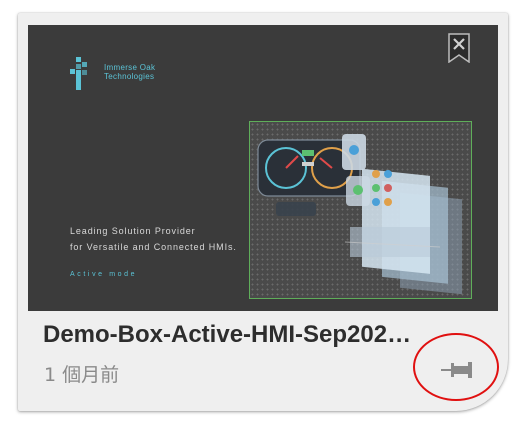  What do you see at coordinates (359, 214) in the screenshot?
I see `hmi-layers-graphic` at bounding box center [359, 214].